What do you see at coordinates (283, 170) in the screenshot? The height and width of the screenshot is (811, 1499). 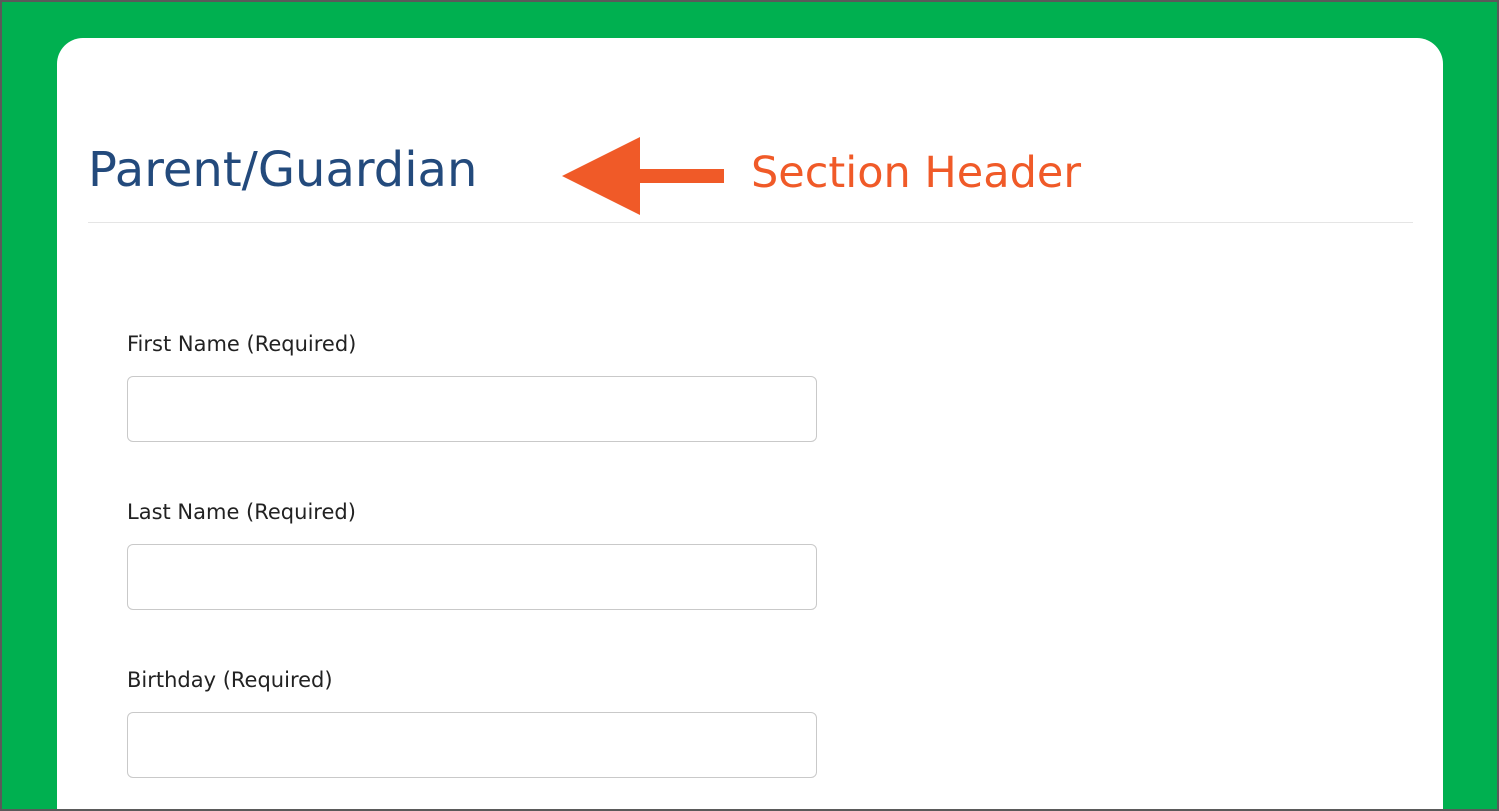 I see `section-header: Parent/Guardian` at bounding box center [283, 170].